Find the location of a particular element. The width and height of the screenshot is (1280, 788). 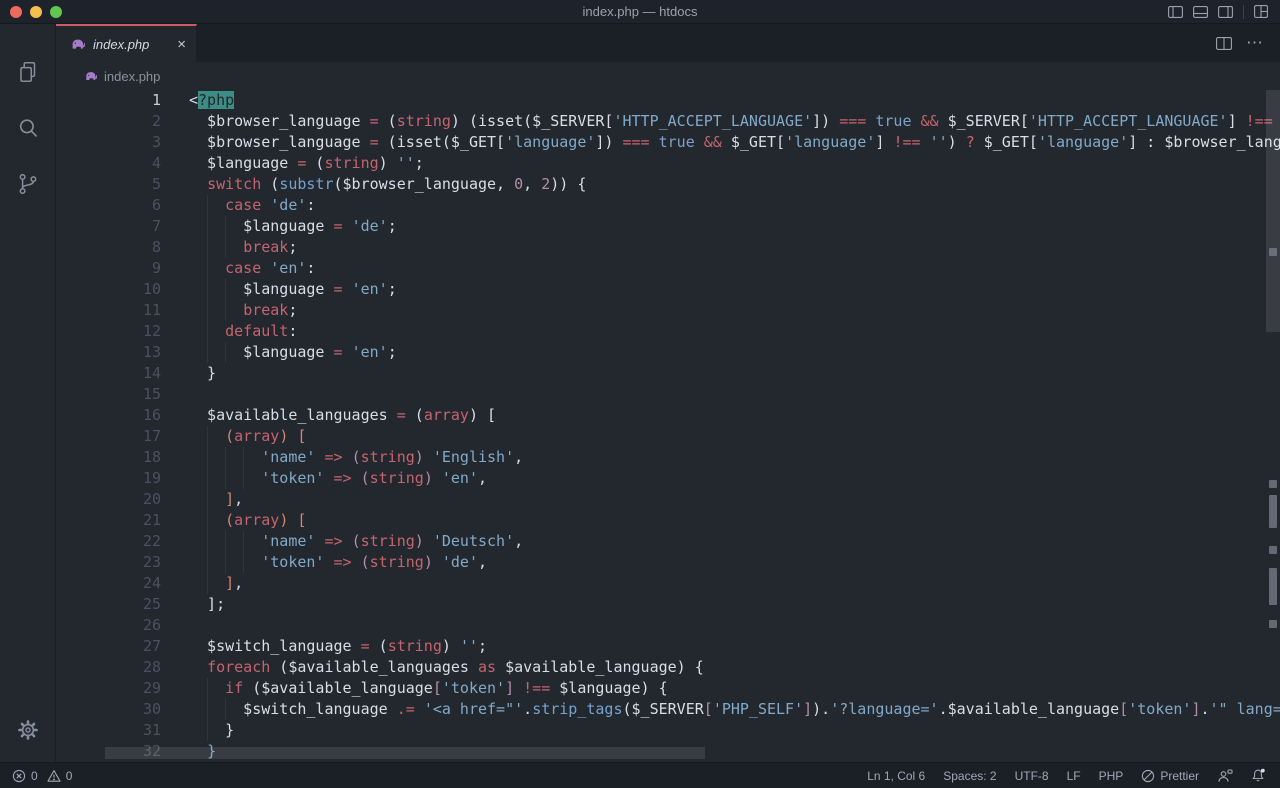

indentation-status: Spaces: 2 is located at coordinates (969, 776).